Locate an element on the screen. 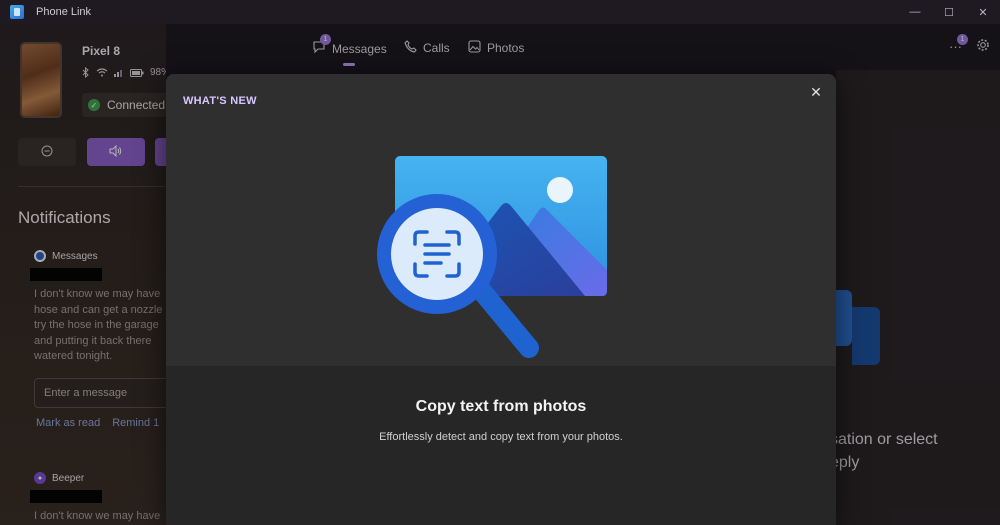 Image resolution: width=1000 pixels, height=525 pixels. notification-body: I don't know we may have is located at coordinates (97, 516).